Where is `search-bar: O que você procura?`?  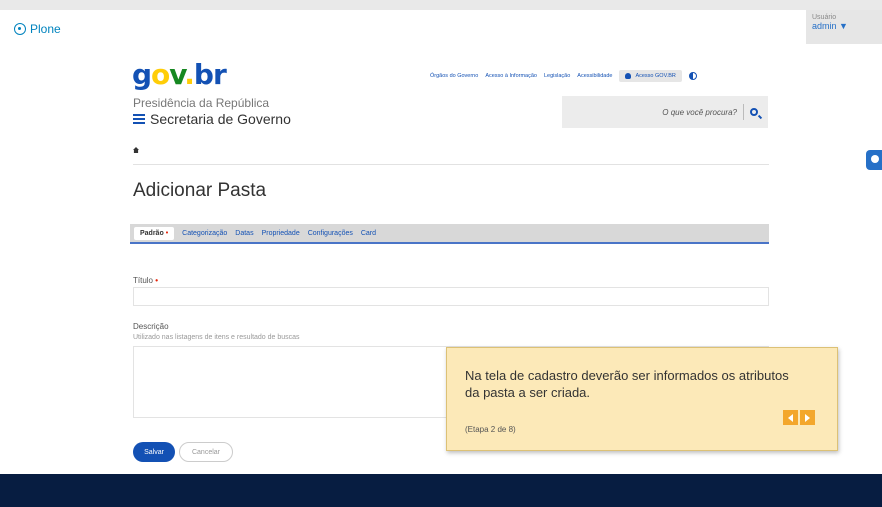 search-bar: O que você procura? is located at coordinates (665, 112).